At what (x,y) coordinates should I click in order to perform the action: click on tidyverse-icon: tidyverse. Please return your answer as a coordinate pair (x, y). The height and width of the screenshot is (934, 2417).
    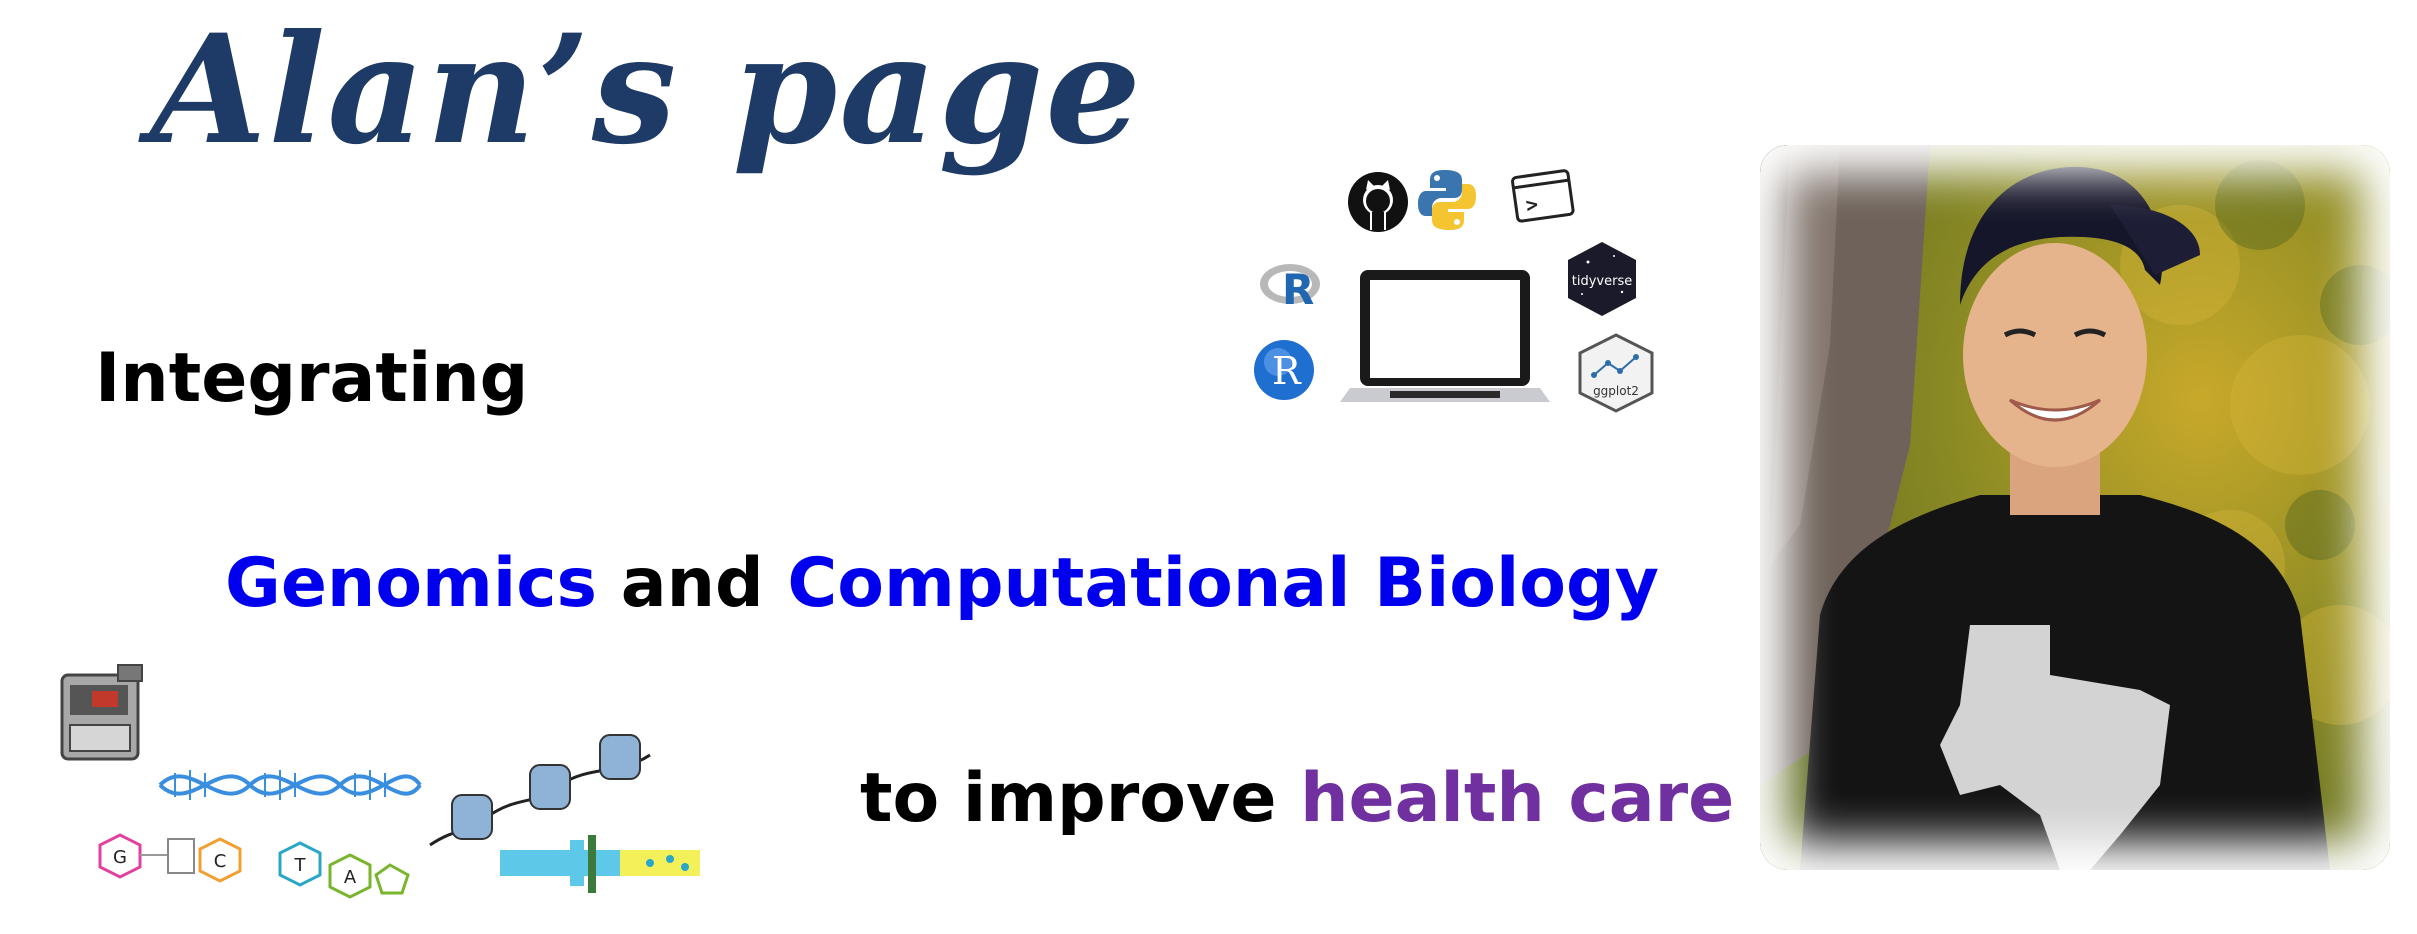
    Looking at the image, I should click on (1602, 279).